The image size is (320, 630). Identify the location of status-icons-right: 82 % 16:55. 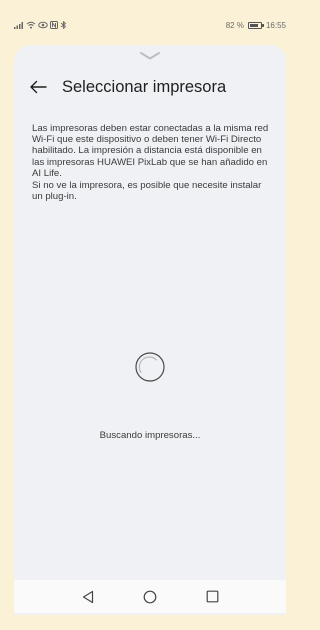
(256, 25).